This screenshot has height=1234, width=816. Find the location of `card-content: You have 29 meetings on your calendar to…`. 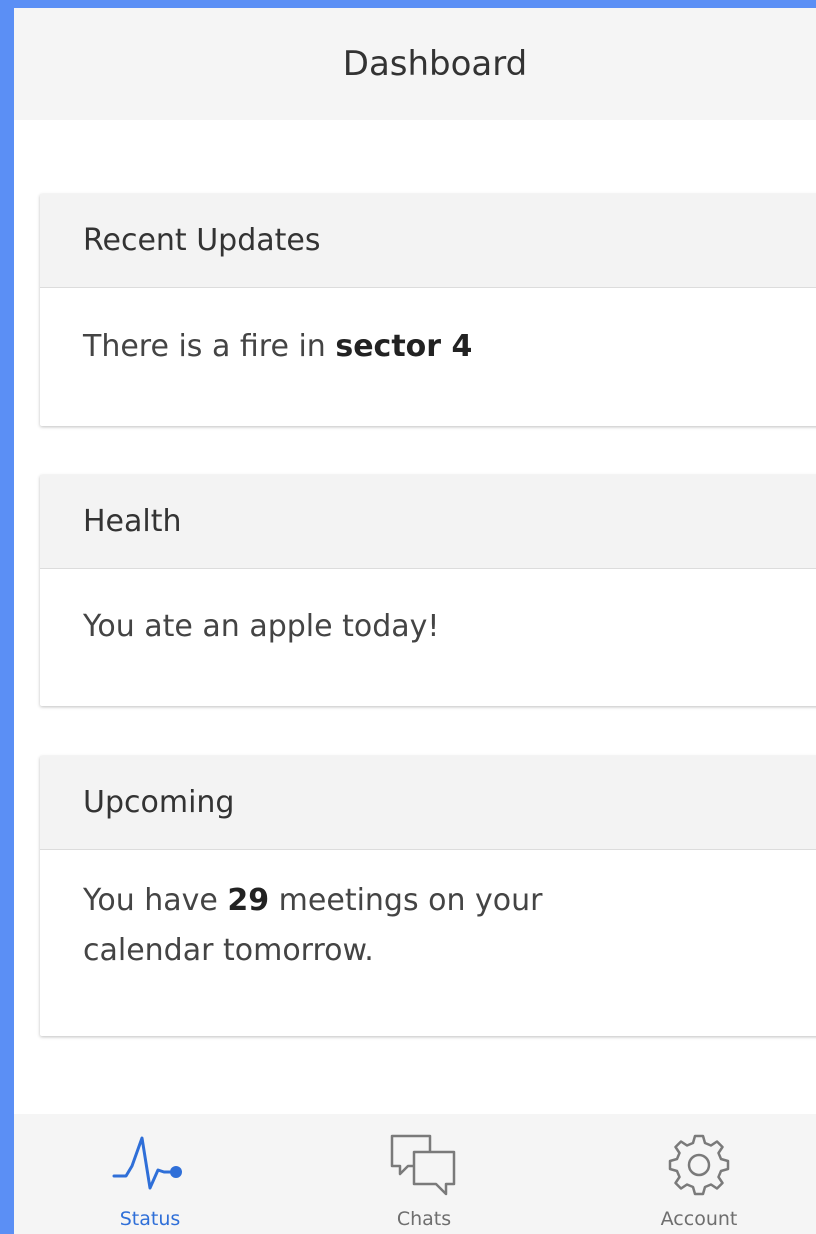

card-content: You have 29 meetings on your calendar to… is located at coordinates (360, 913).